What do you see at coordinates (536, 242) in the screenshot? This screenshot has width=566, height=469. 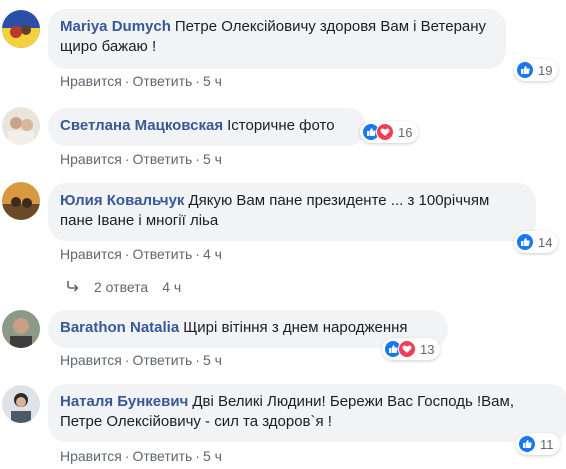 I see `reactions-summary: 14` at bounding box center [536, 242].